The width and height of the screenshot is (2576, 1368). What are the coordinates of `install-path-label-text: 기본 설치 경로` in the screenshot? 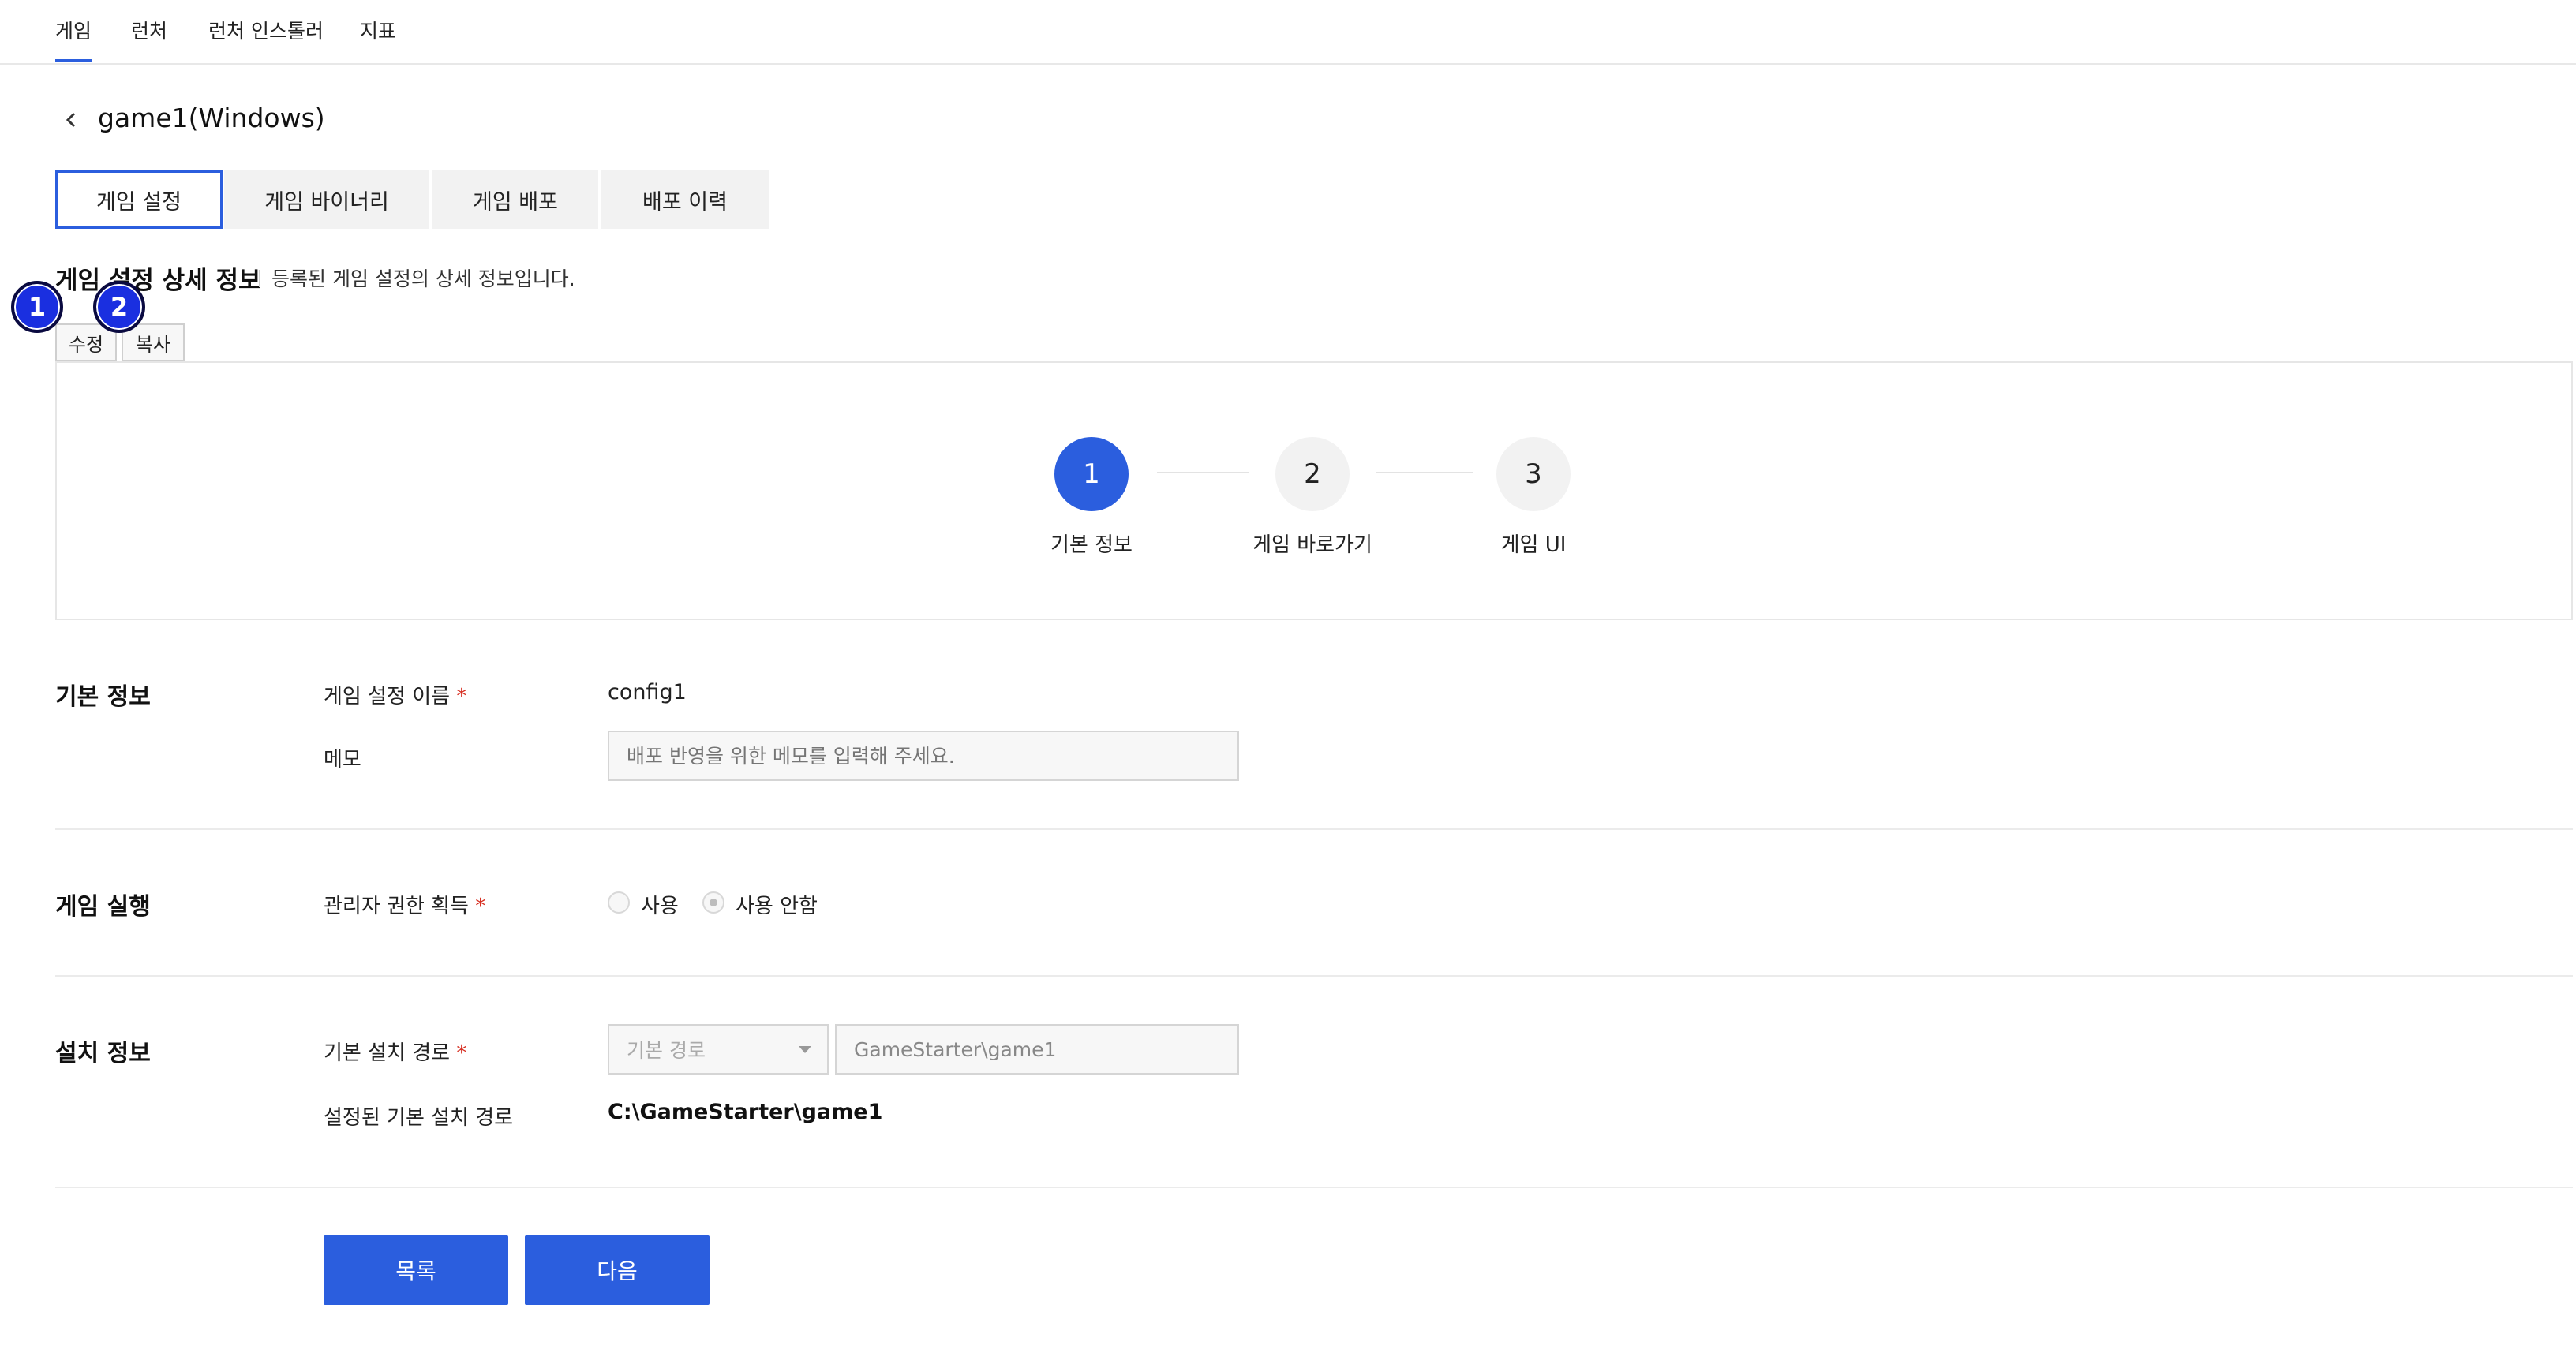 It's located at (387, 1053).